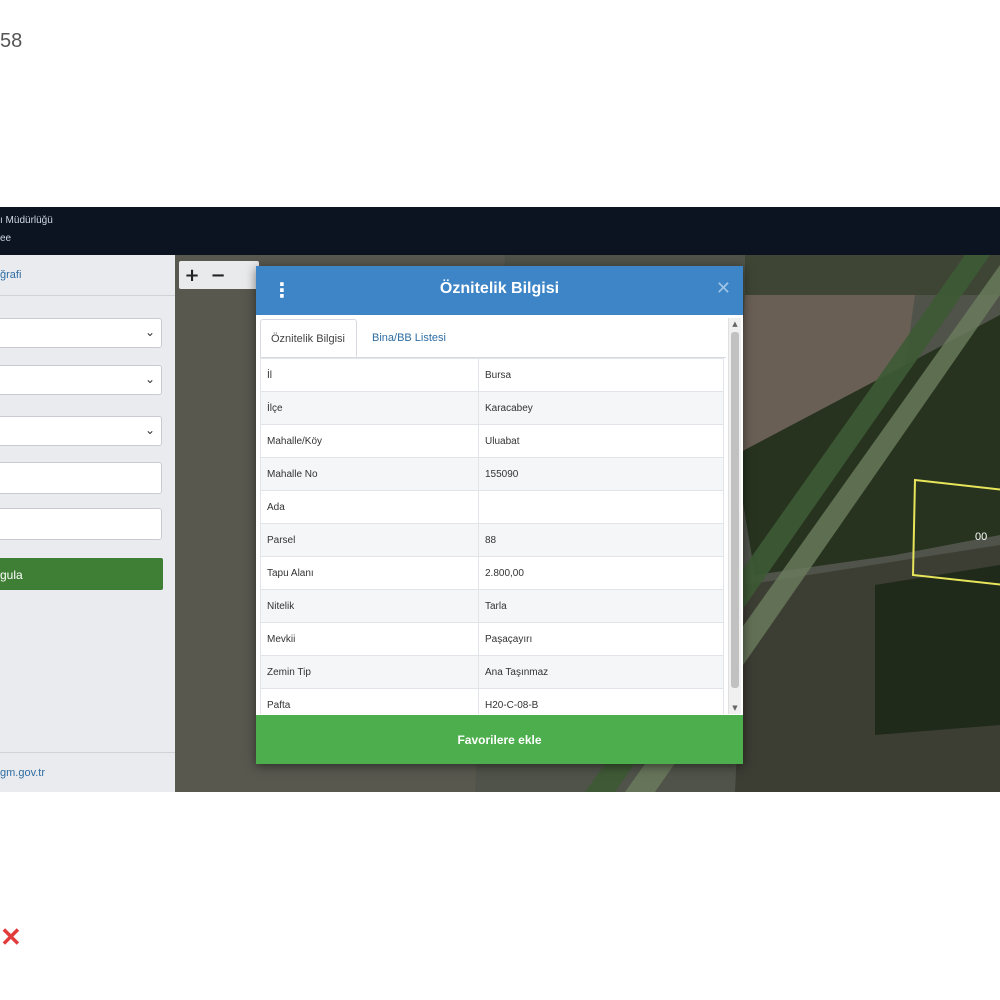 The image size is (1000, 1000). Describe the element at coordinates (493, 338) in the screenshot. I see `dialog-tabs: Öznitelik Bilgisi Bina/BB Listesi` at that location.